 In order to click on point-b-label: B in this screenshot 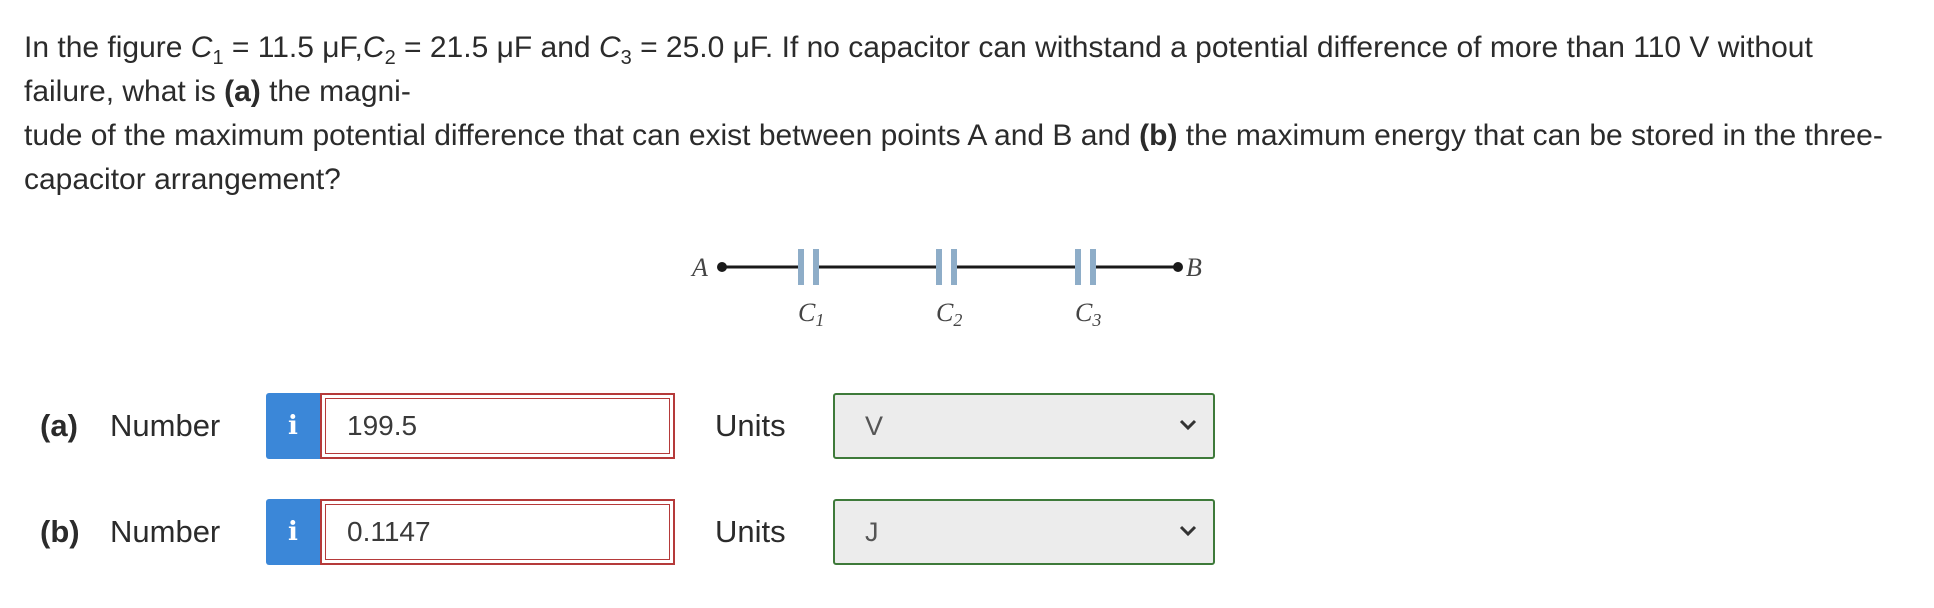, I will do `click(1194, 267)`.